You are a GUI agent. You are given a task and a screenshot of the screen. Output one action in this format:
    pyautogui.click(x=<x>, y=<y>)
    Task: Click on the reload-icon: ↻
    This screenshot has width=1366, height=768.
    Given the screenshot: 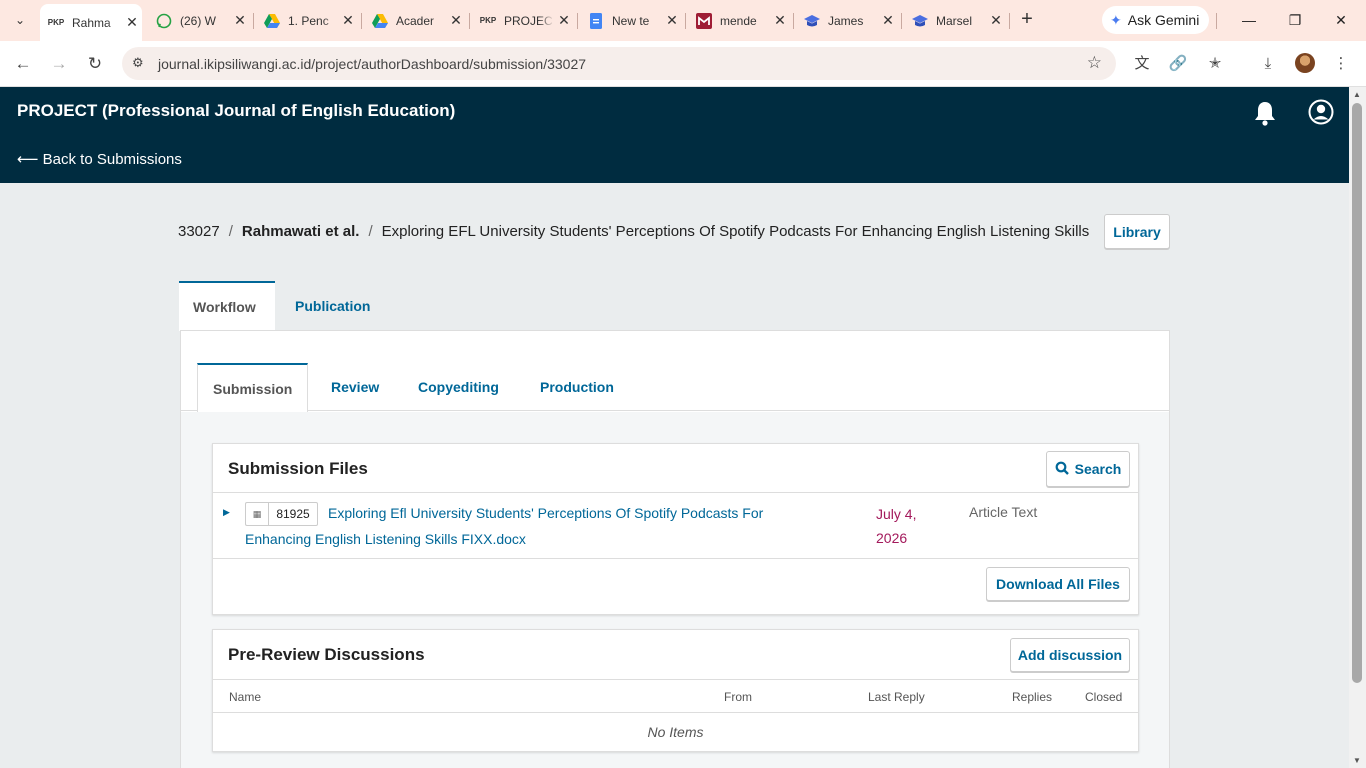 What is the action you would take?
    pyautogui.click(x=95, y=64)
    